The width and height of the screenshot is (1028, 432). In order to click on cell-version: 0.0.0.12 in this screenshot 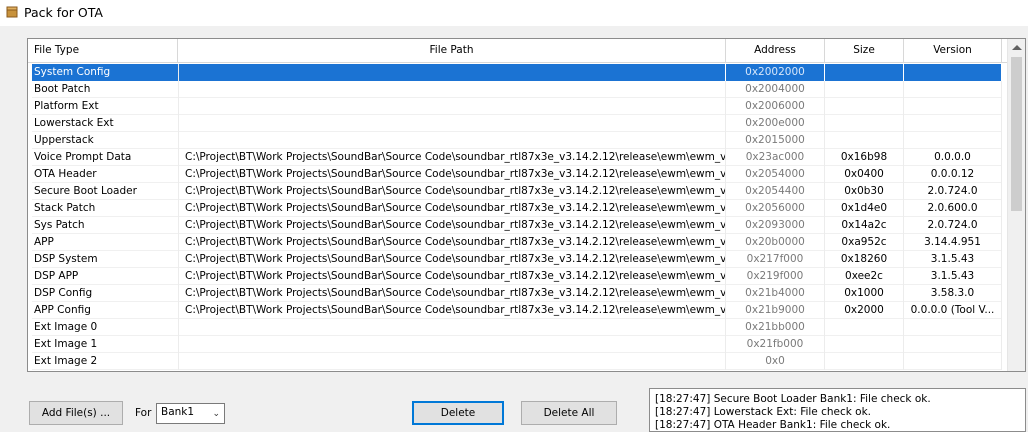, I will do `click(953, 174)`.